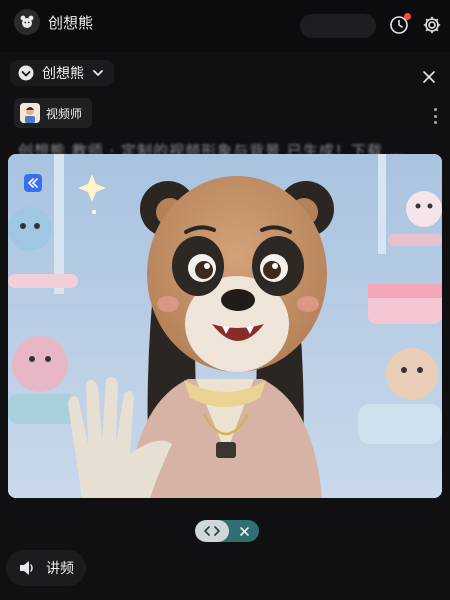 The height and width of the screenshot is (600, 450). I want to click on bear-logo-icon, so click(27, 22).